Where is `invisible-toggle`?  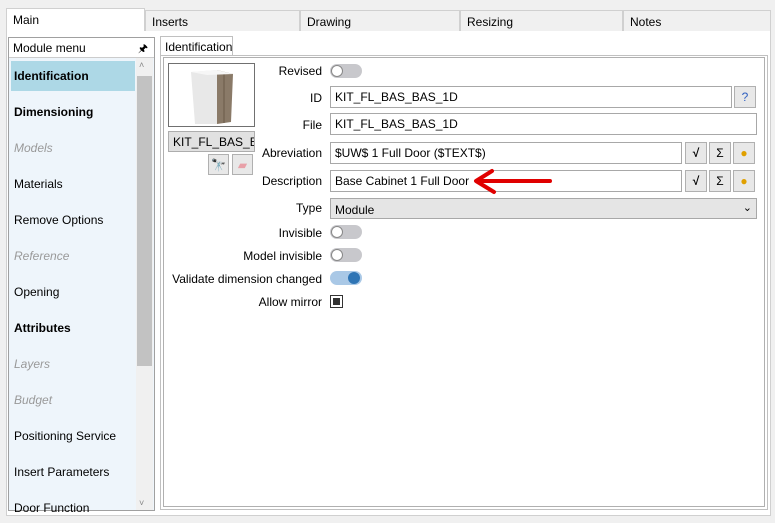
invisible-toggle is located at coordinates (346, 232).